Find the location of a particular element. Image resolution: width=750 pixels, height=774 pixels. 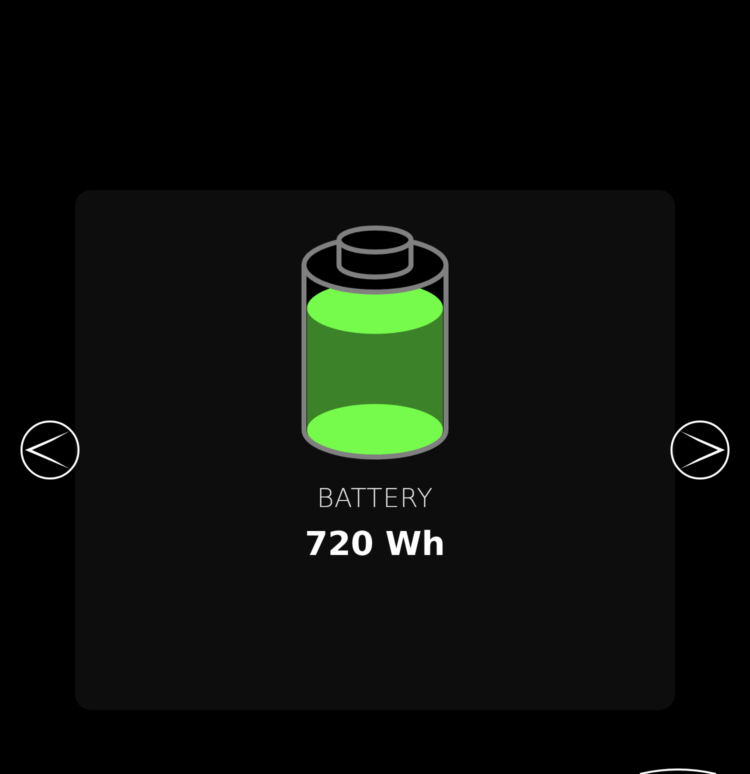

previous-button is located at coordinates (50, 450).